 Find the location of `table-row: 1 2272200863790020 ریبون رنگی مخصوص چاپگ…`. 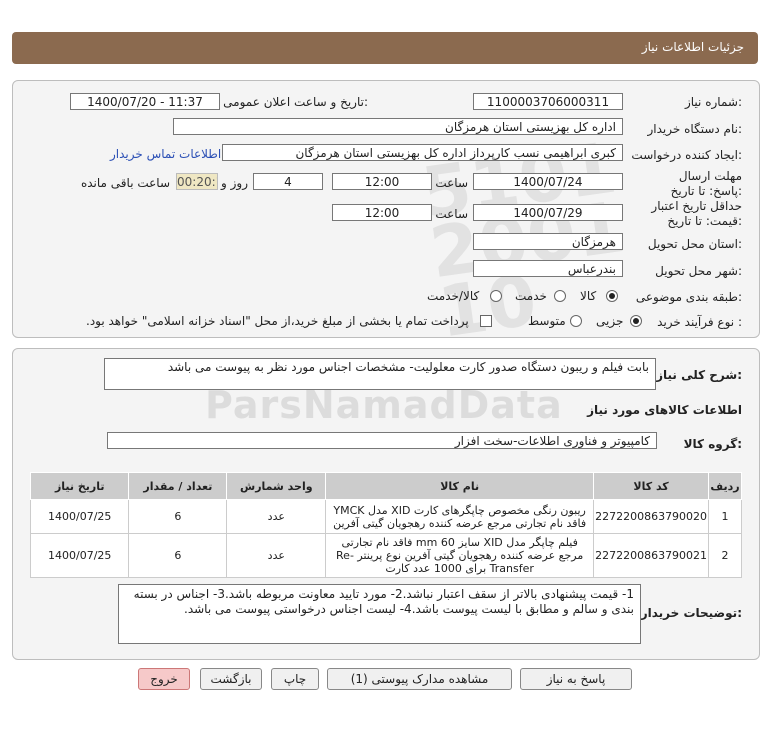

table-row: 1 2272200863790020 ریبون رنگی مخصوص چاپگ… is located at coordinates (385, 516).